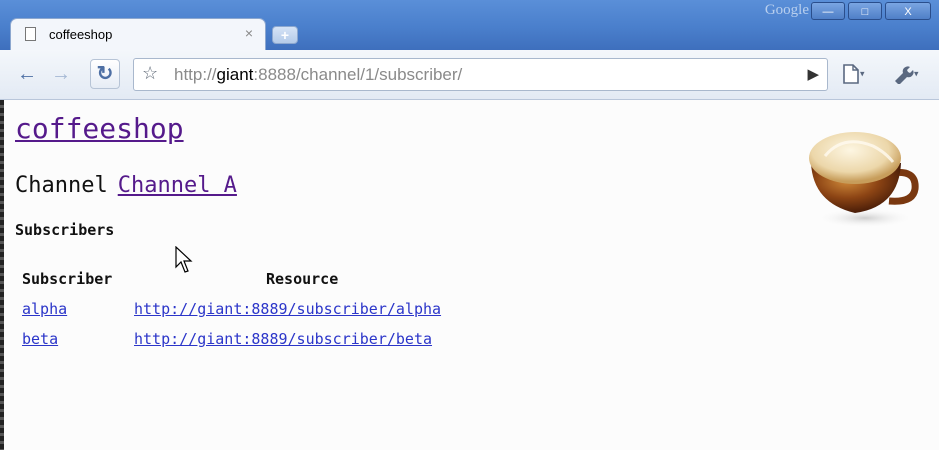 This screenshot has height=450, width=939. What do you see at coordinates (249, 33) in the screenshot?
I see `tab-close-icon: ×` at bounding box center [249, 33].